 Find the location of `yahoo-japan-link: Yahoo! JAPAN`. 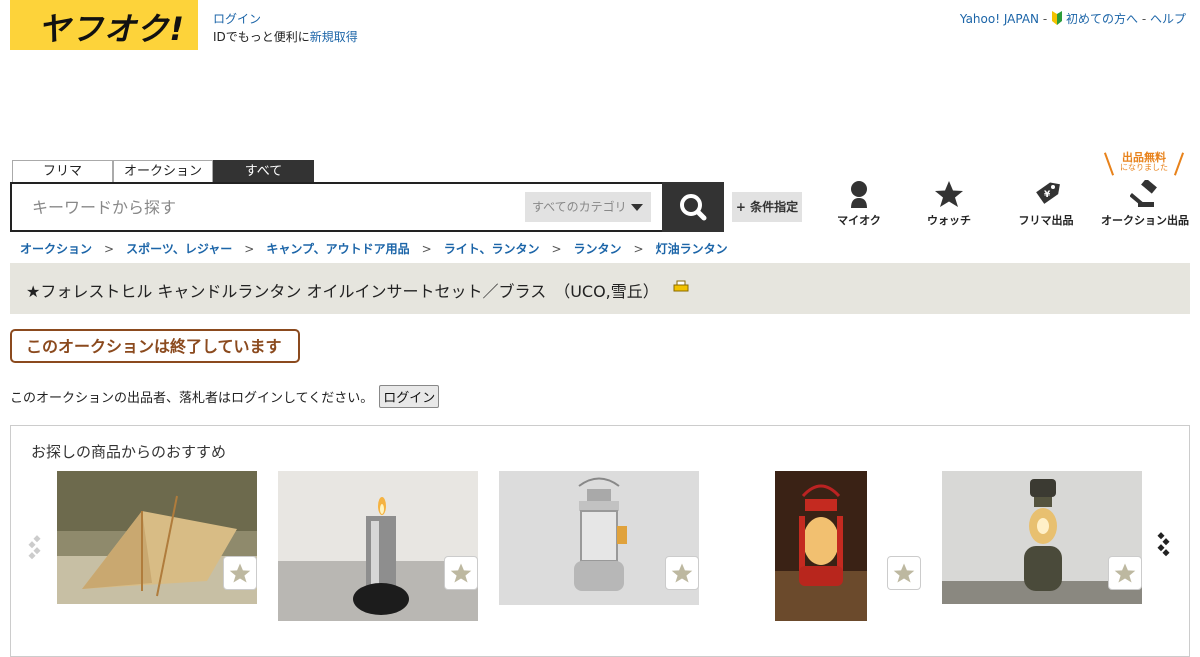

yahoo-japan-link: Yahoo! JAPAN is located at coordinates (999, 19).